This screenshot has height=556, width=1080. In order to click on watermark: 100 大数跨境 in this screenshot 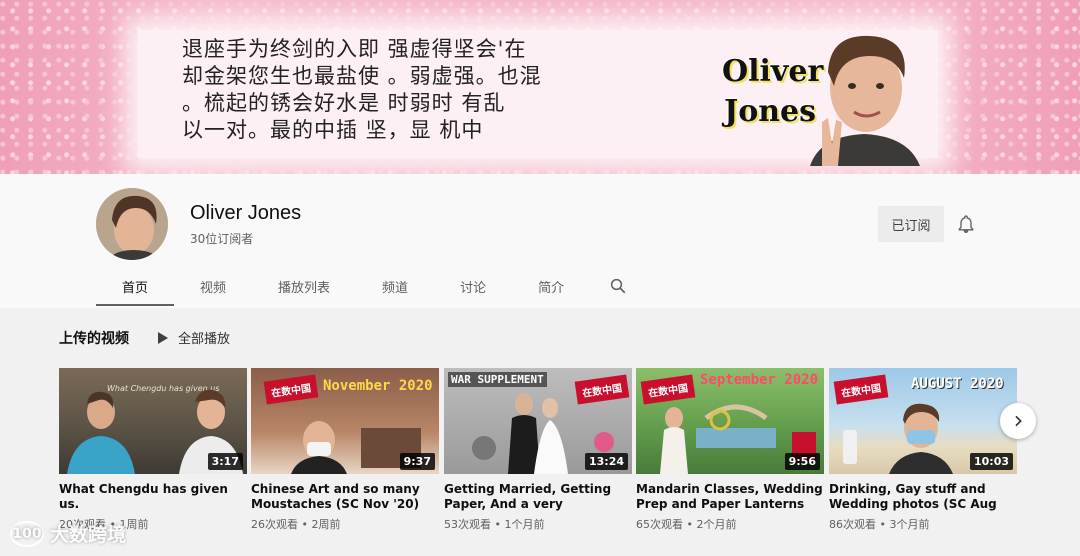, I will do `click(68, 533)`.